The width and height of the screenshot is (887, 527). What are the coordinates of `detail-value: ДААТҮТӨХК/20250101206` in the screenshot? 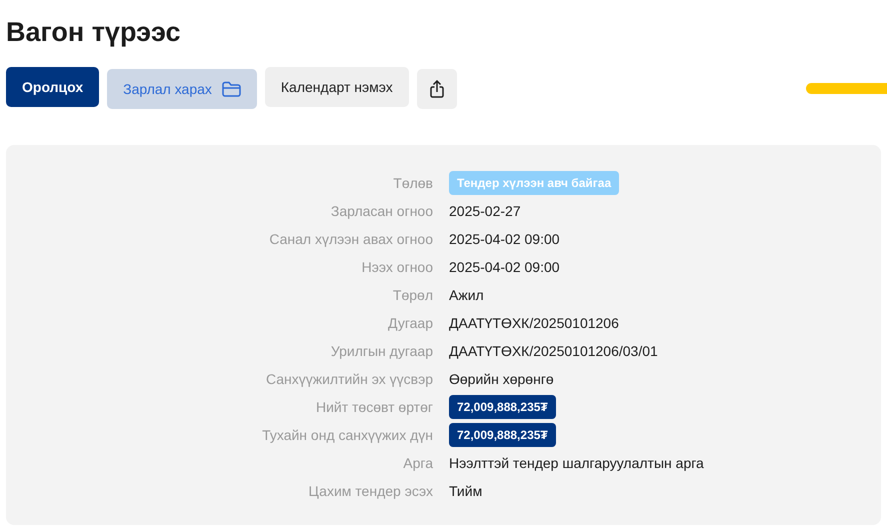 It's located at (534, 323).